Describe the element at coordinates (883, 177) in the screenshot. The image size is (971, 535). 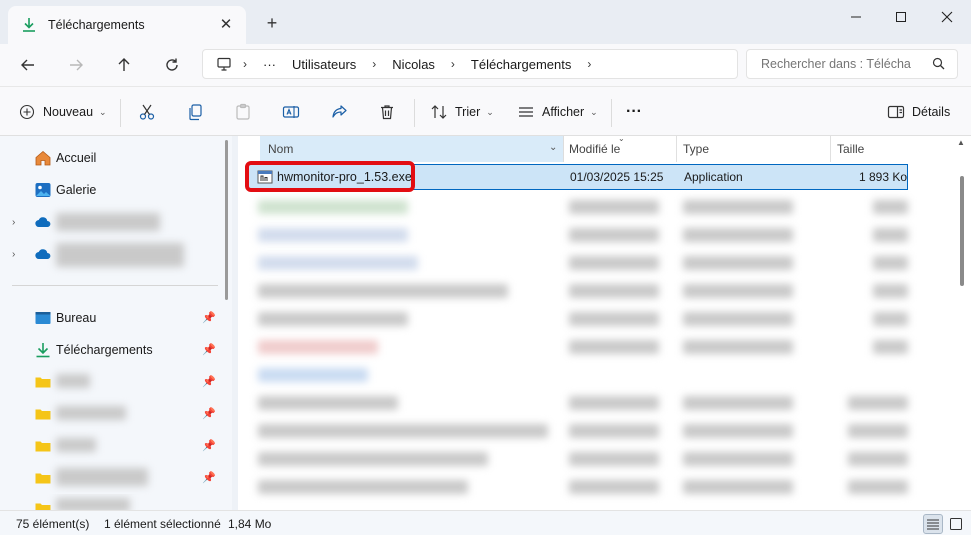
I see `file-size: 1 893 Ko` at that location.